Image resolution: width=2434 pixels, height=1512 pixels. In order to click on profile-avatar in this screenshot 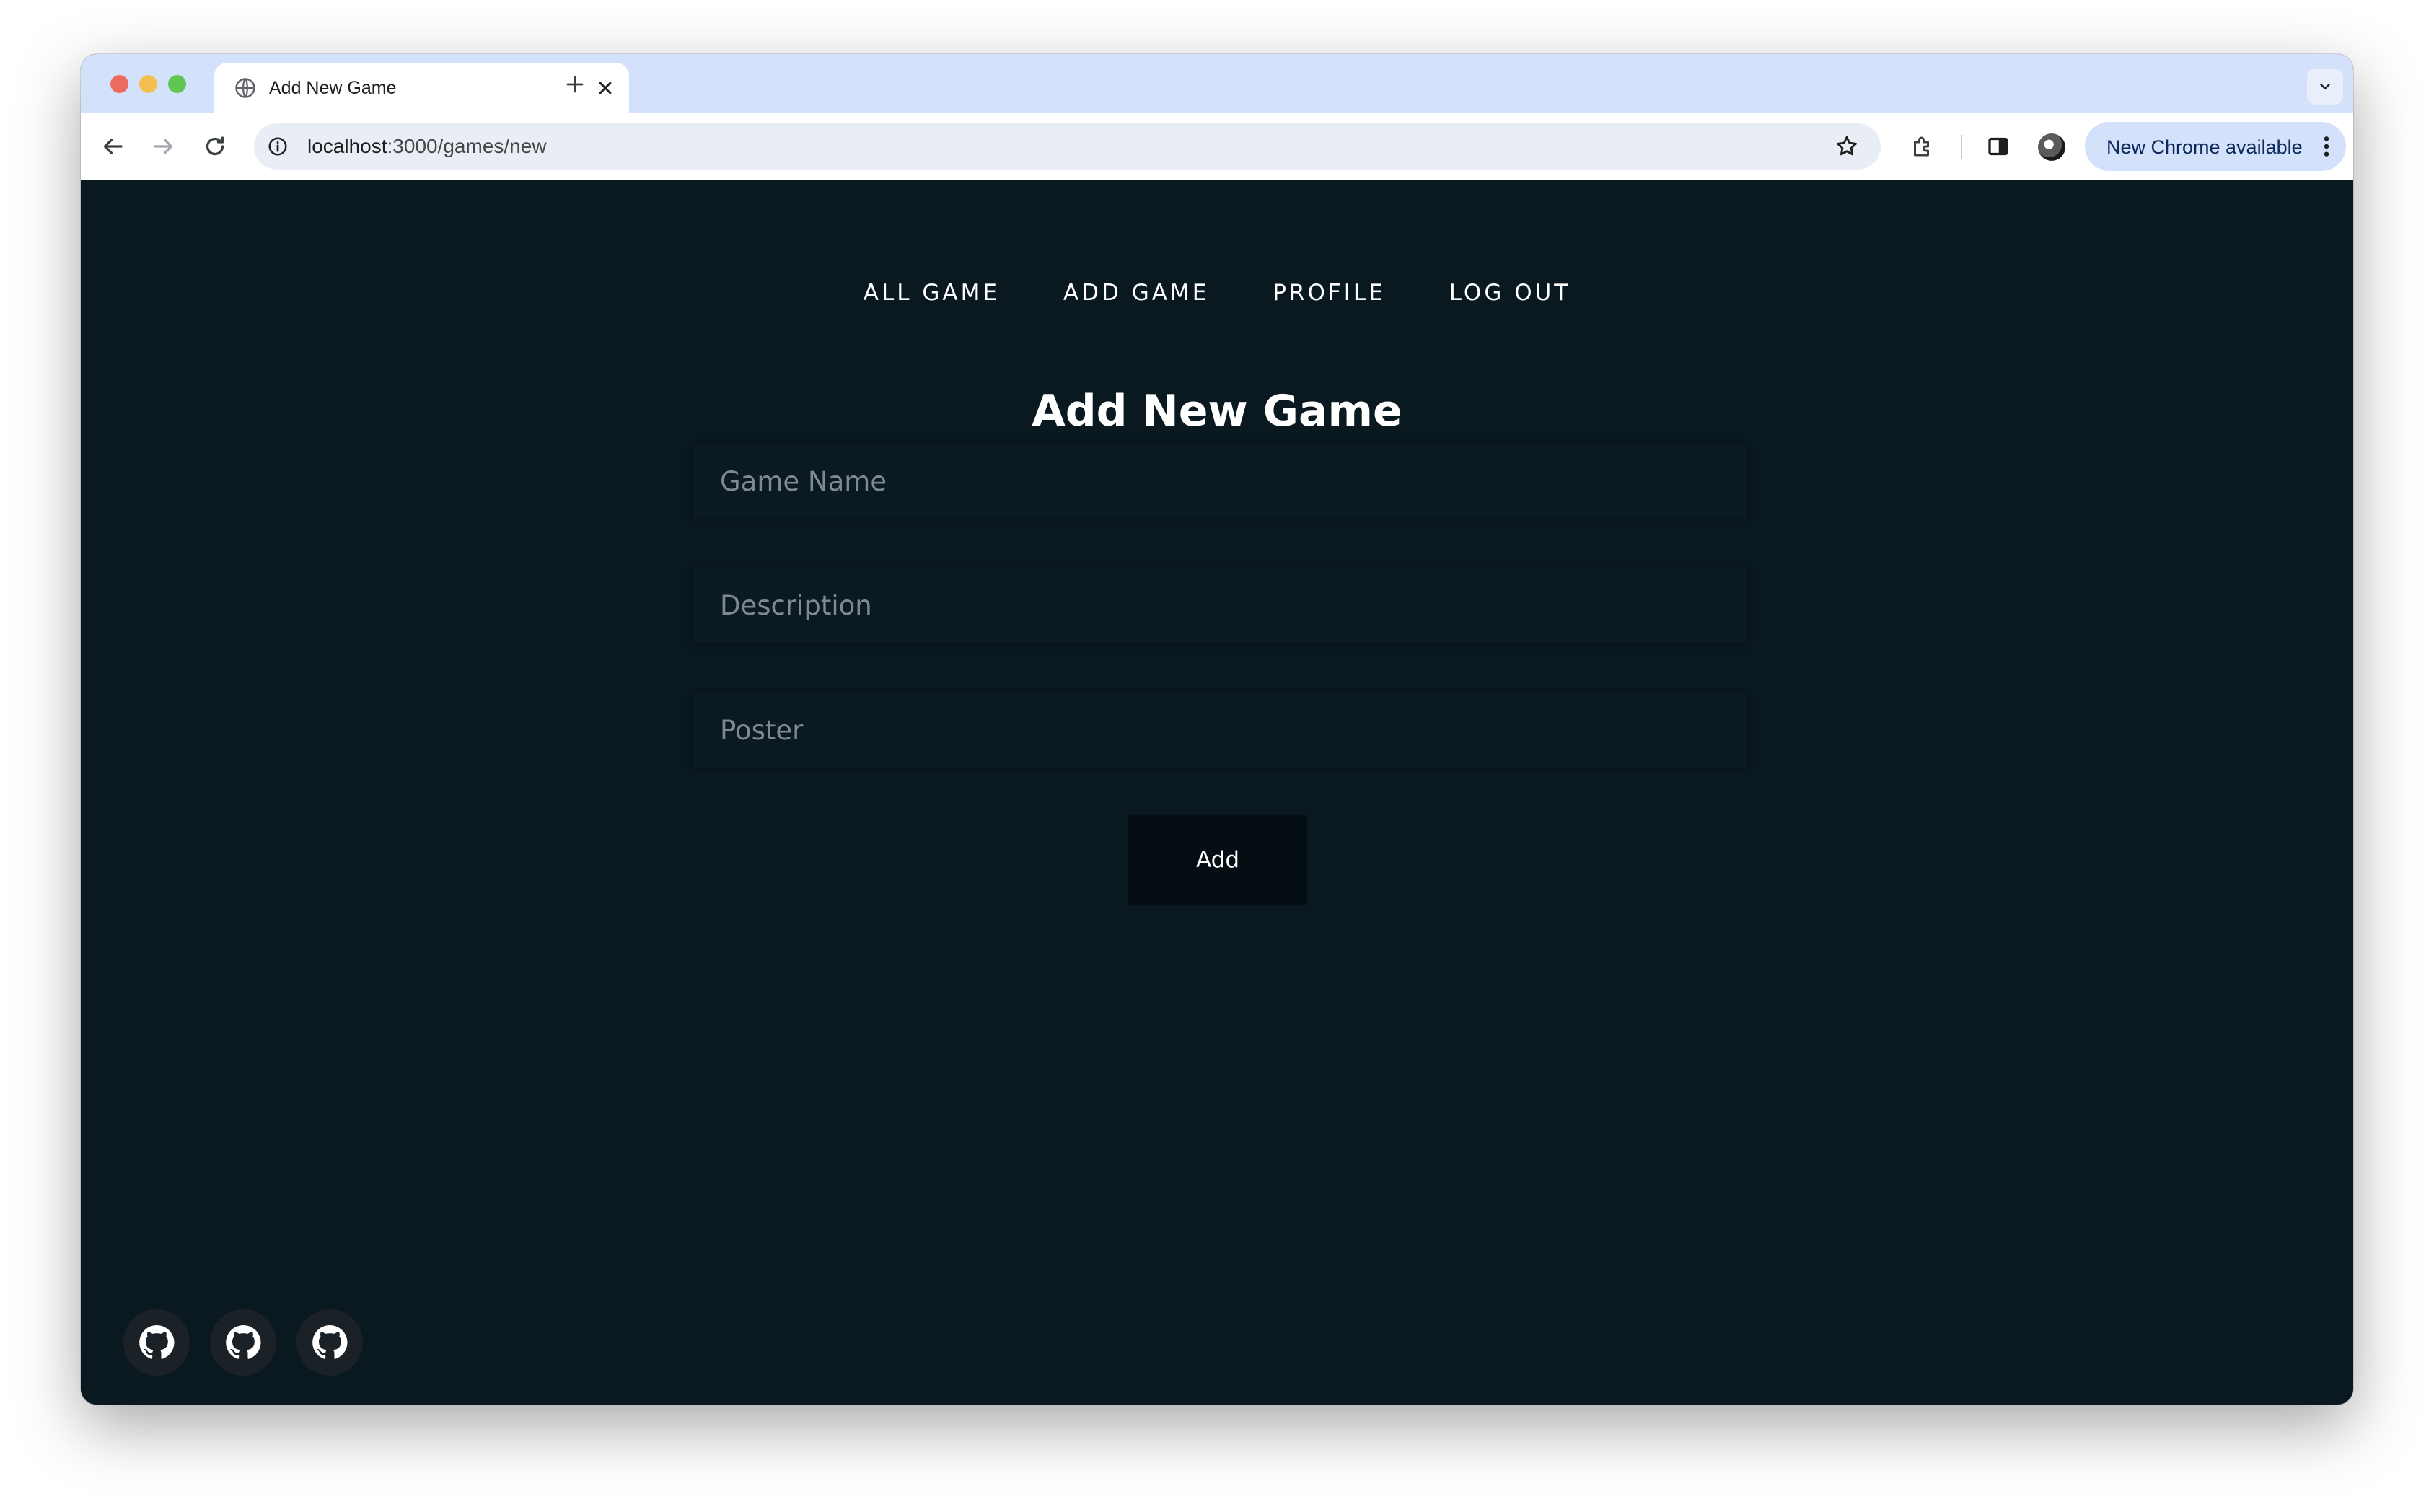, I will do `click(2052, 147)`.